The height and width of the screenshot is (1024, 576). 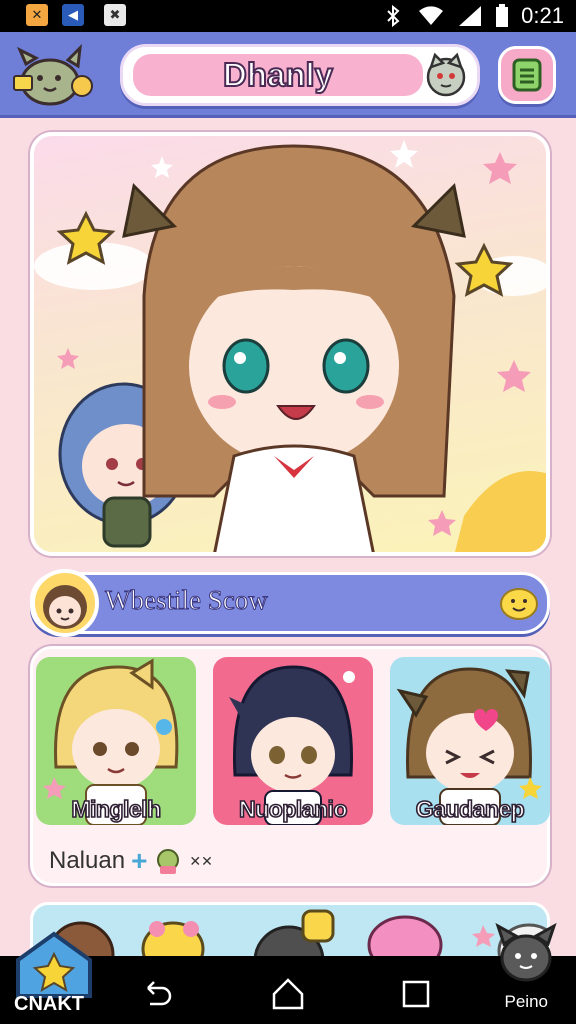 What do you see at coordinates (502, 15) in the screenshot?
I see `battery-icon` at bounding box center [502, 15].